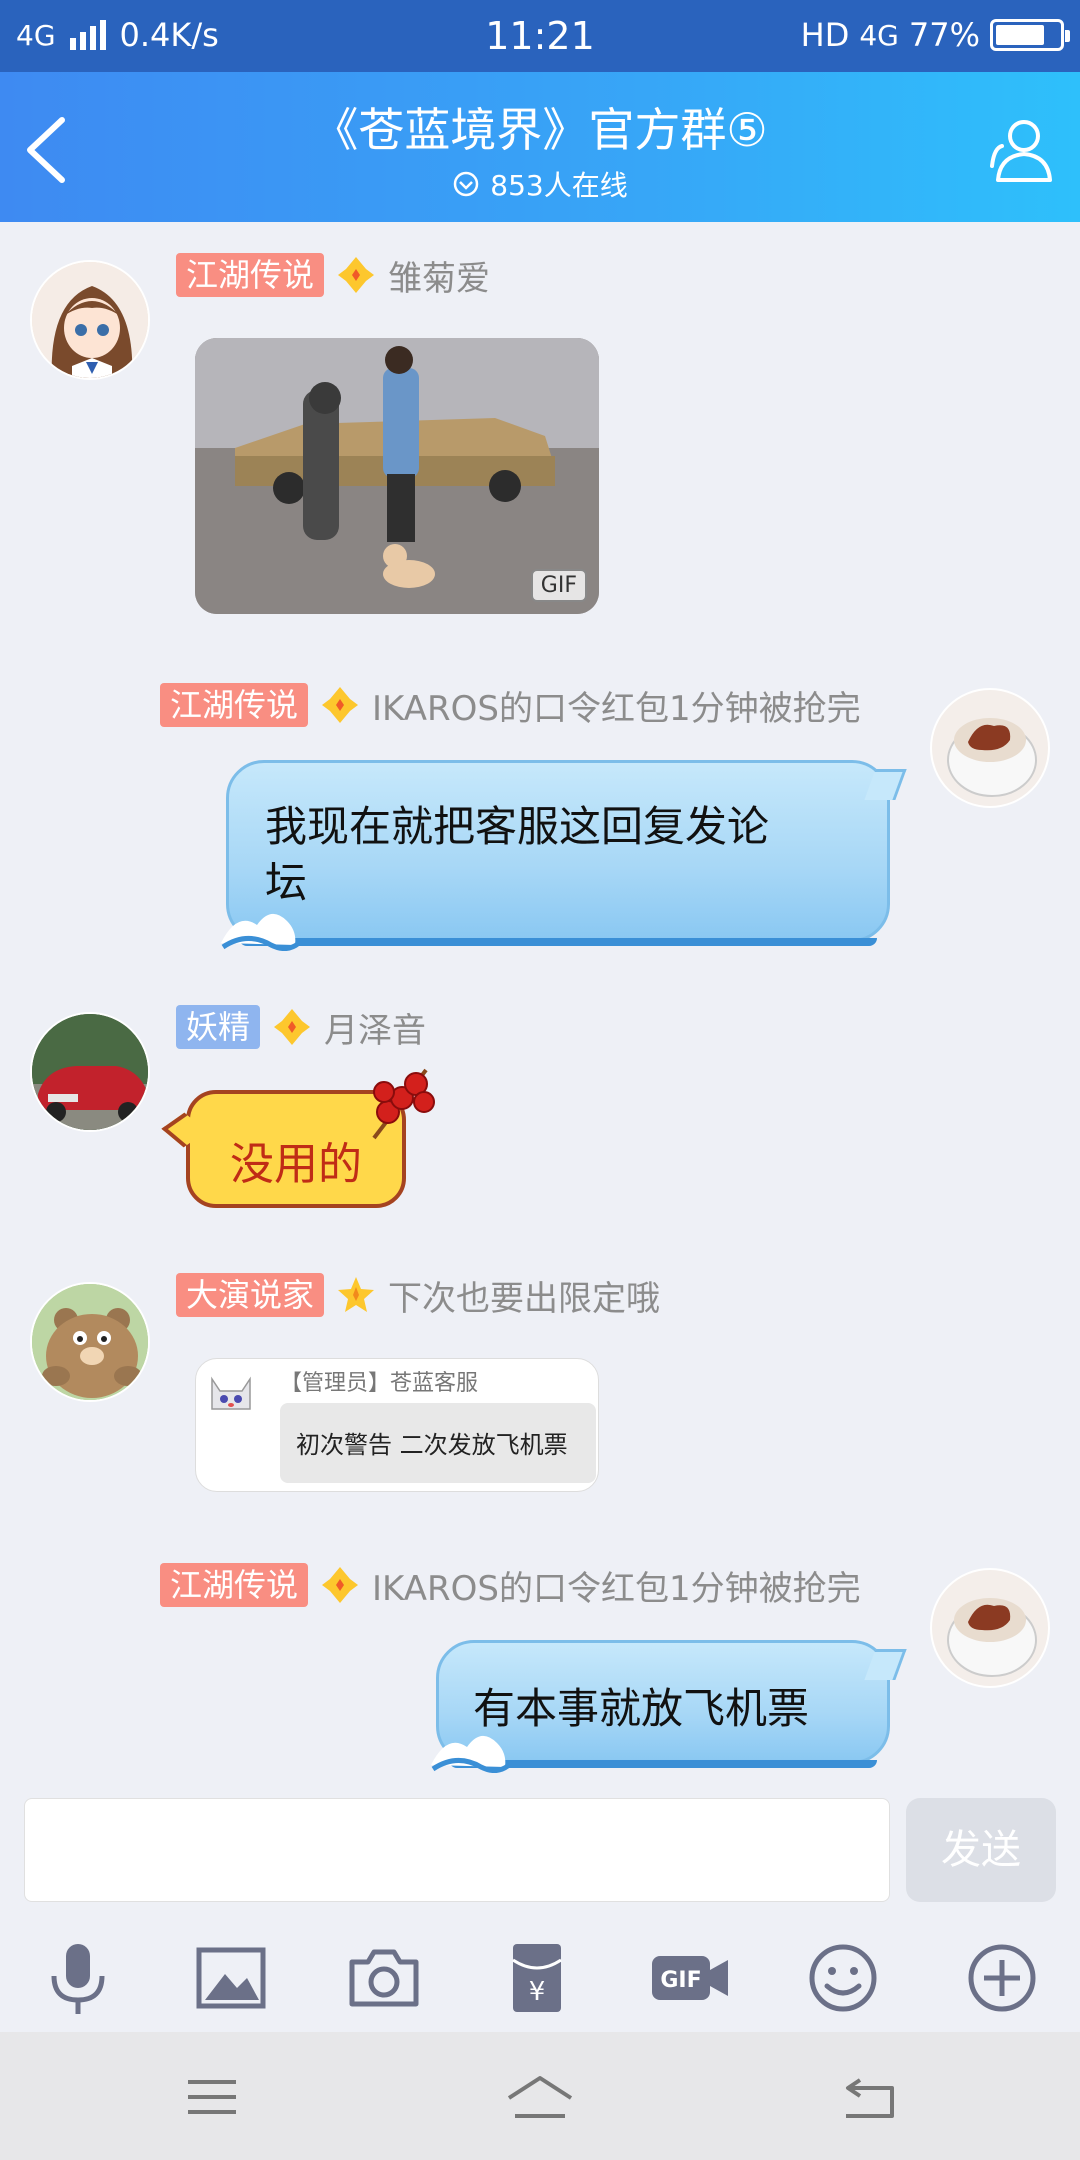 The width and height of the screenshot is (1080, 2160). I want to click on message-input, so click(457, 1850).